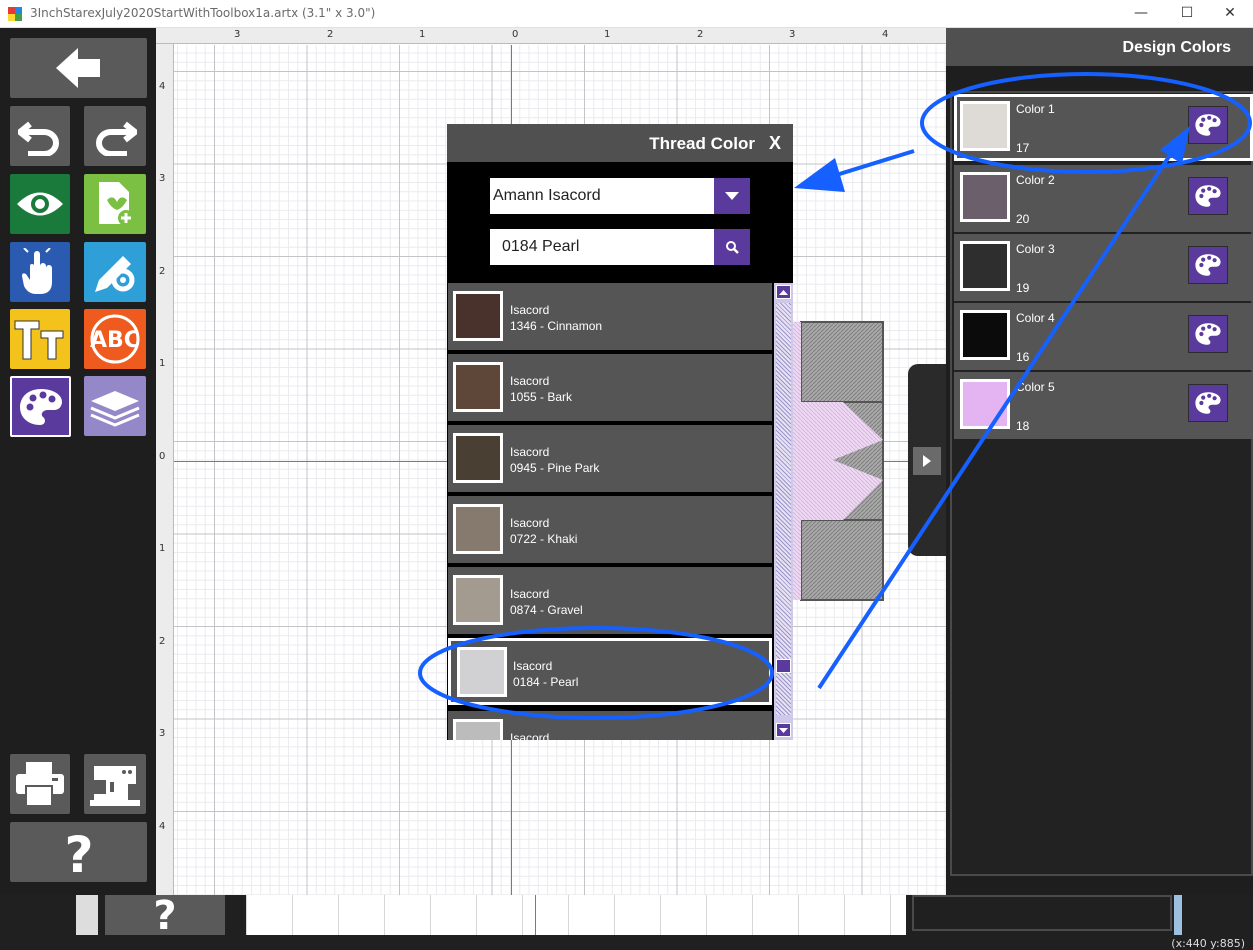 The image size is (1253, 950). I want to click on design-color-item-3: Color 3 19, so click(1103, 267).